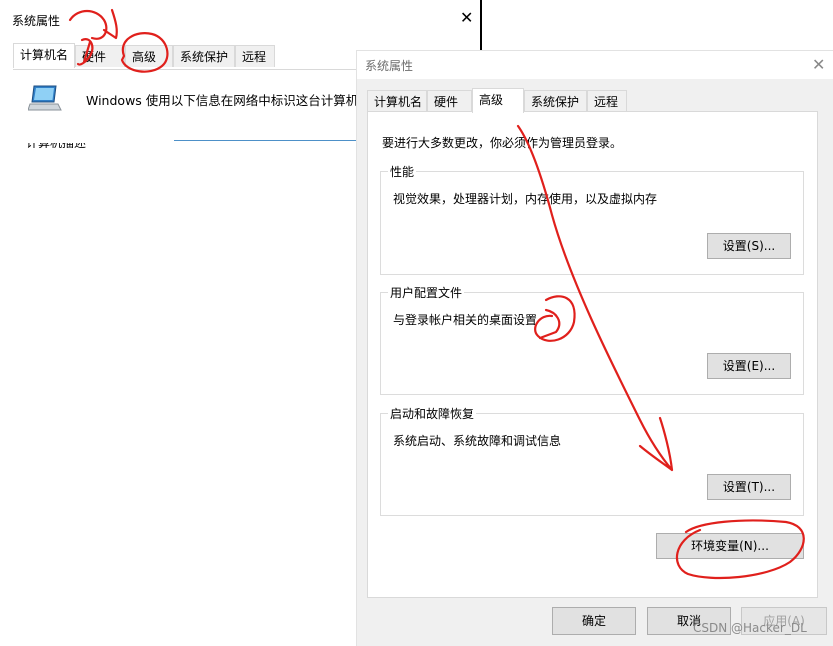  What do you see at coordinates (466, 18) in the screenshot?
I see `back-close-icon: ✕` at bounding box center [466, 18].